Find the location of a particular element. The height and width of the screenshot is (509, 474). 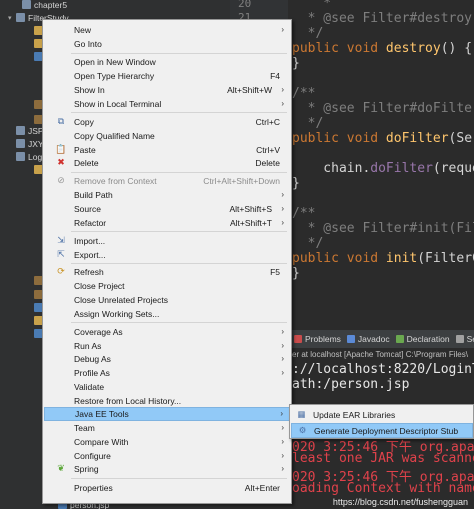

code-token: doFilter is located at coordinates (417, 138).